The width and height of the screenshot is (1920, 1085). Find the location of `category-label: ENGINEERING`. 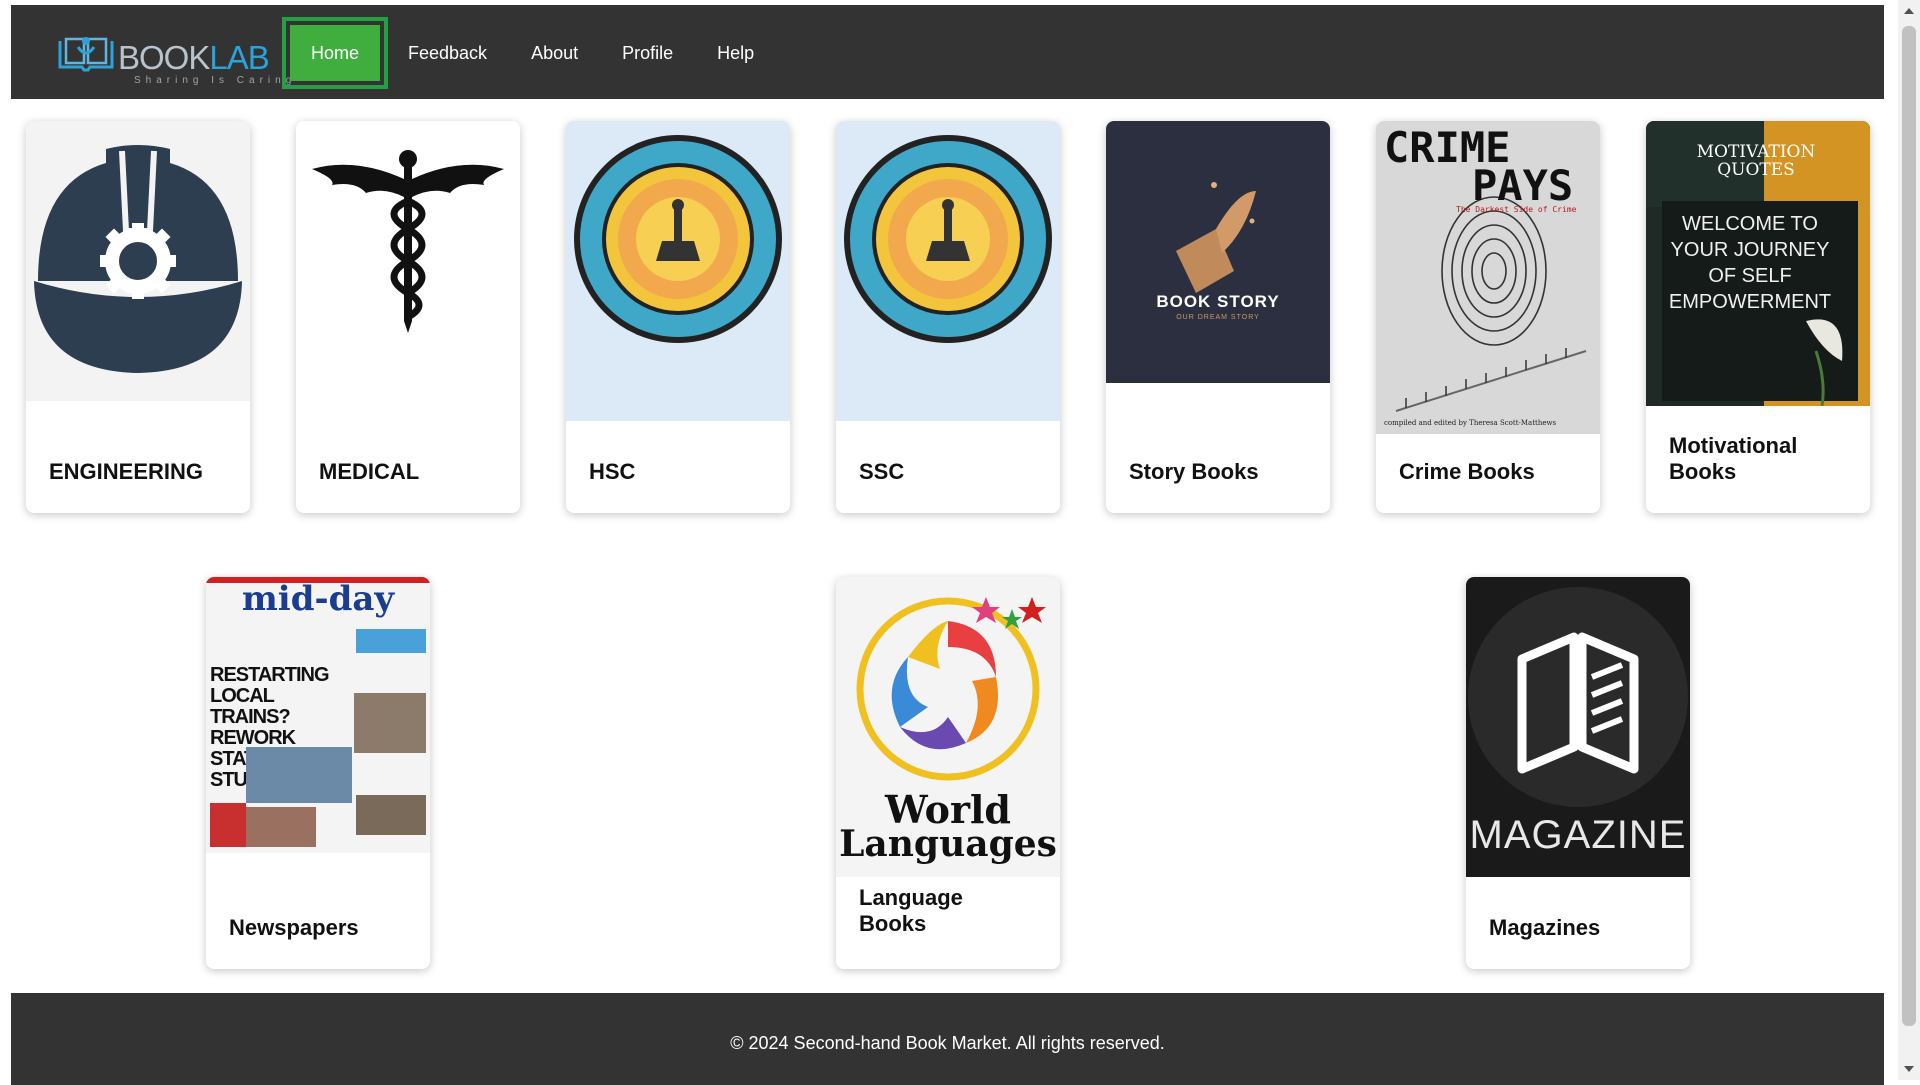

category-label: ENGINEERING is located at coordinates (126, 471).